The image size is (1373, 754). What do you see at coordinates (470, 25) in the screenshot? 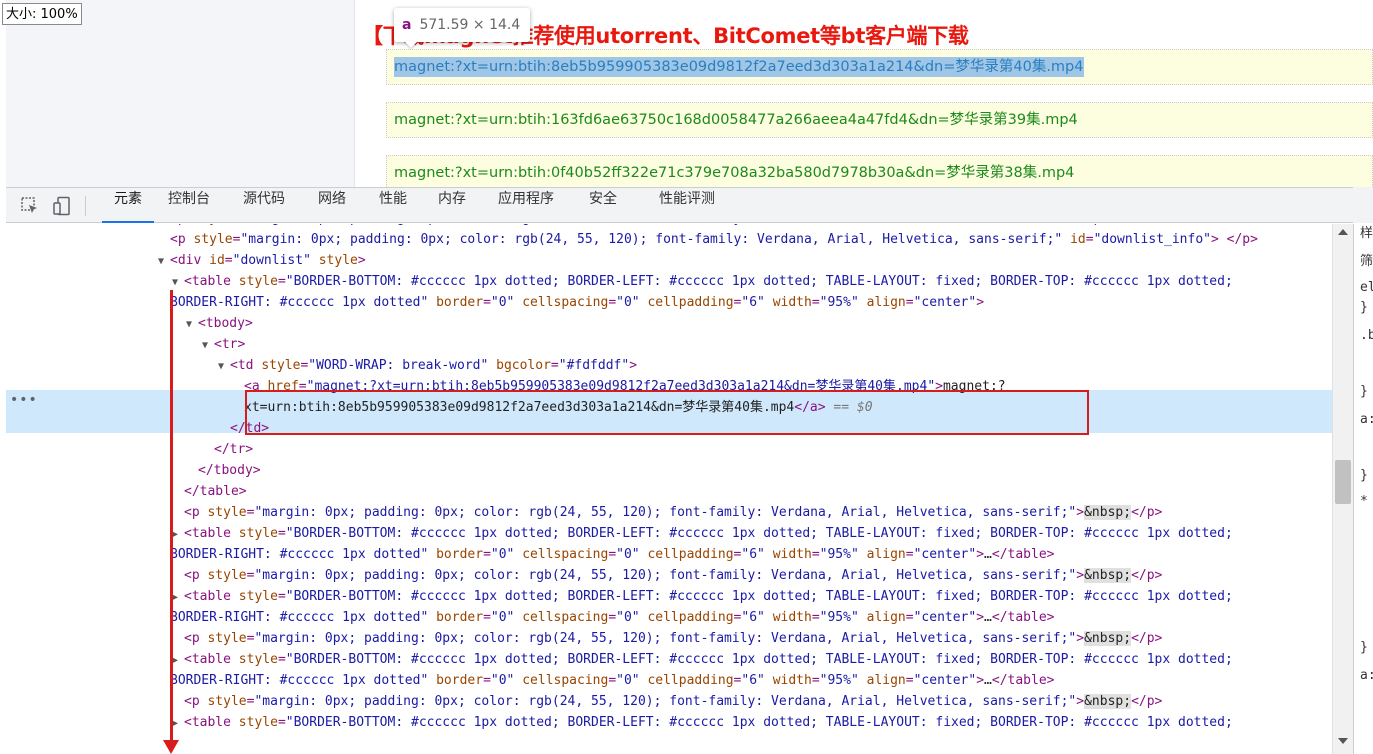
I see `tooltip-dimensions: 571.59 × 14.4` at bounding box center [470, 25].